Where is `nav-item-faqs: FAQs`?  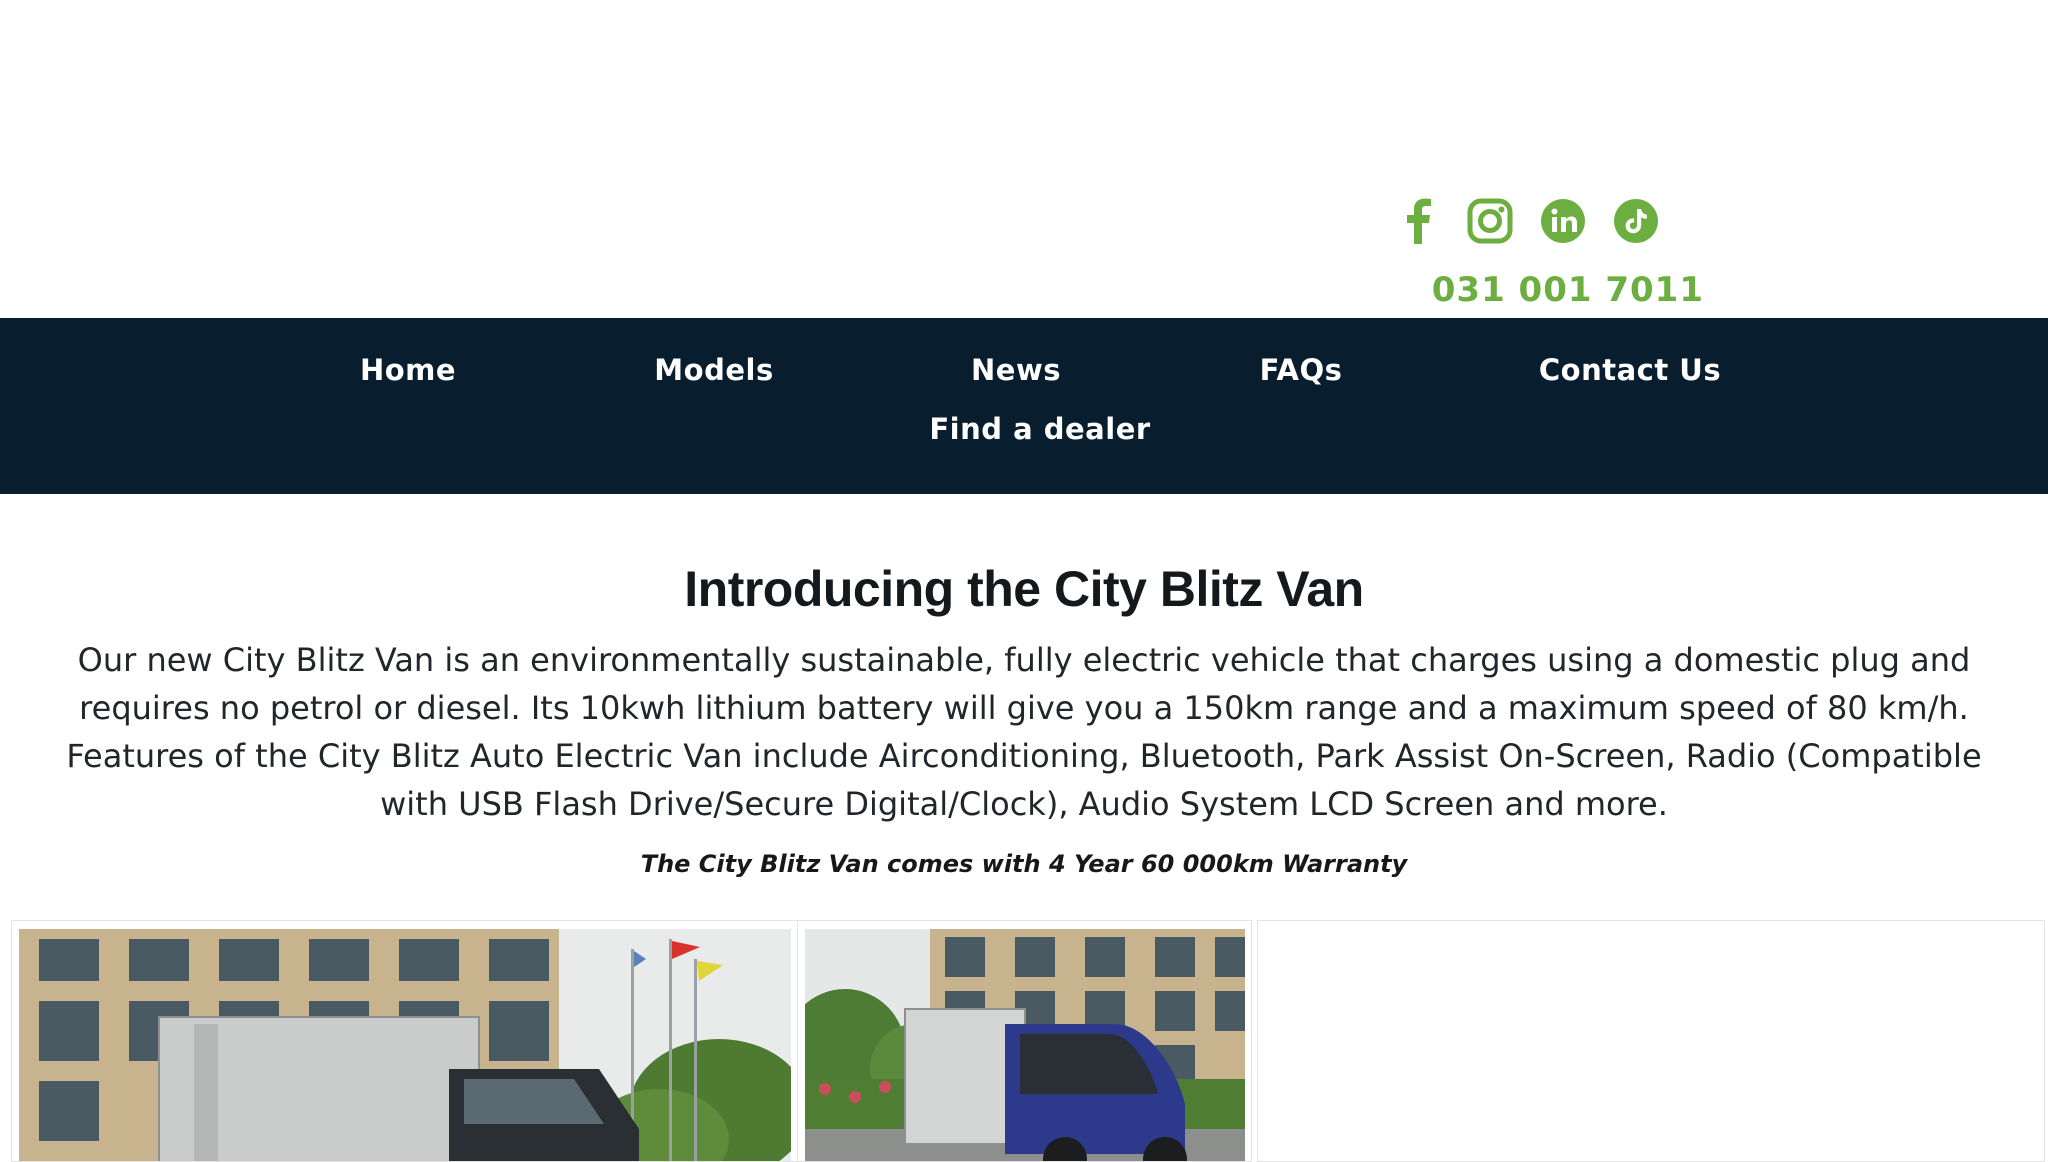 nav-item-faqs: FAQs is located at coordinates (1301, 370).